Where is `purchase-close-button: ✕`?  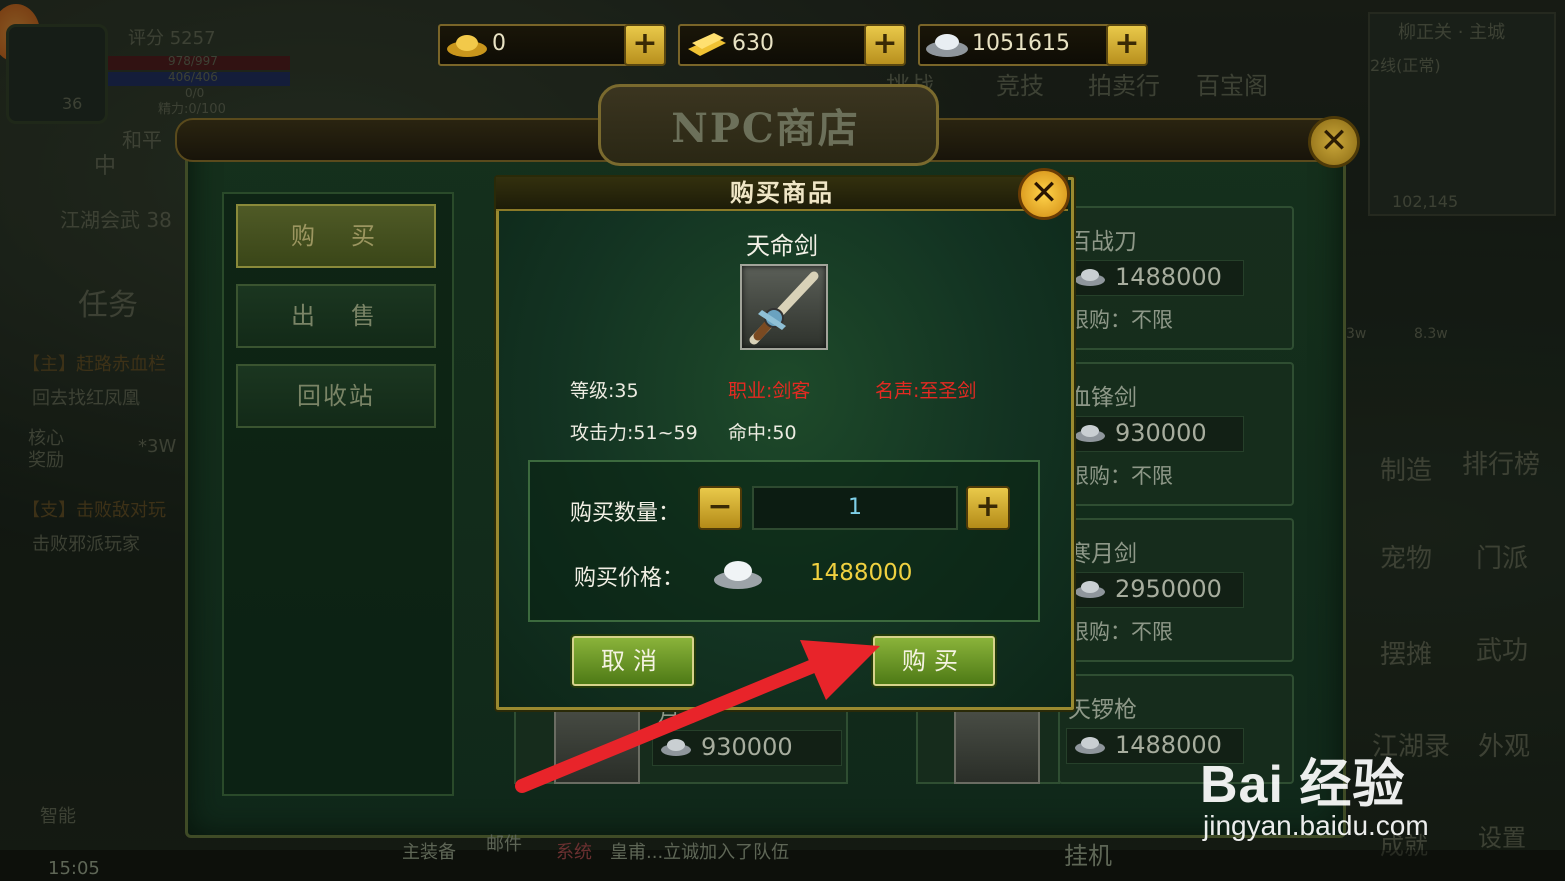
purchase-close-button: ✕ is located at coordinates (1044, 194).